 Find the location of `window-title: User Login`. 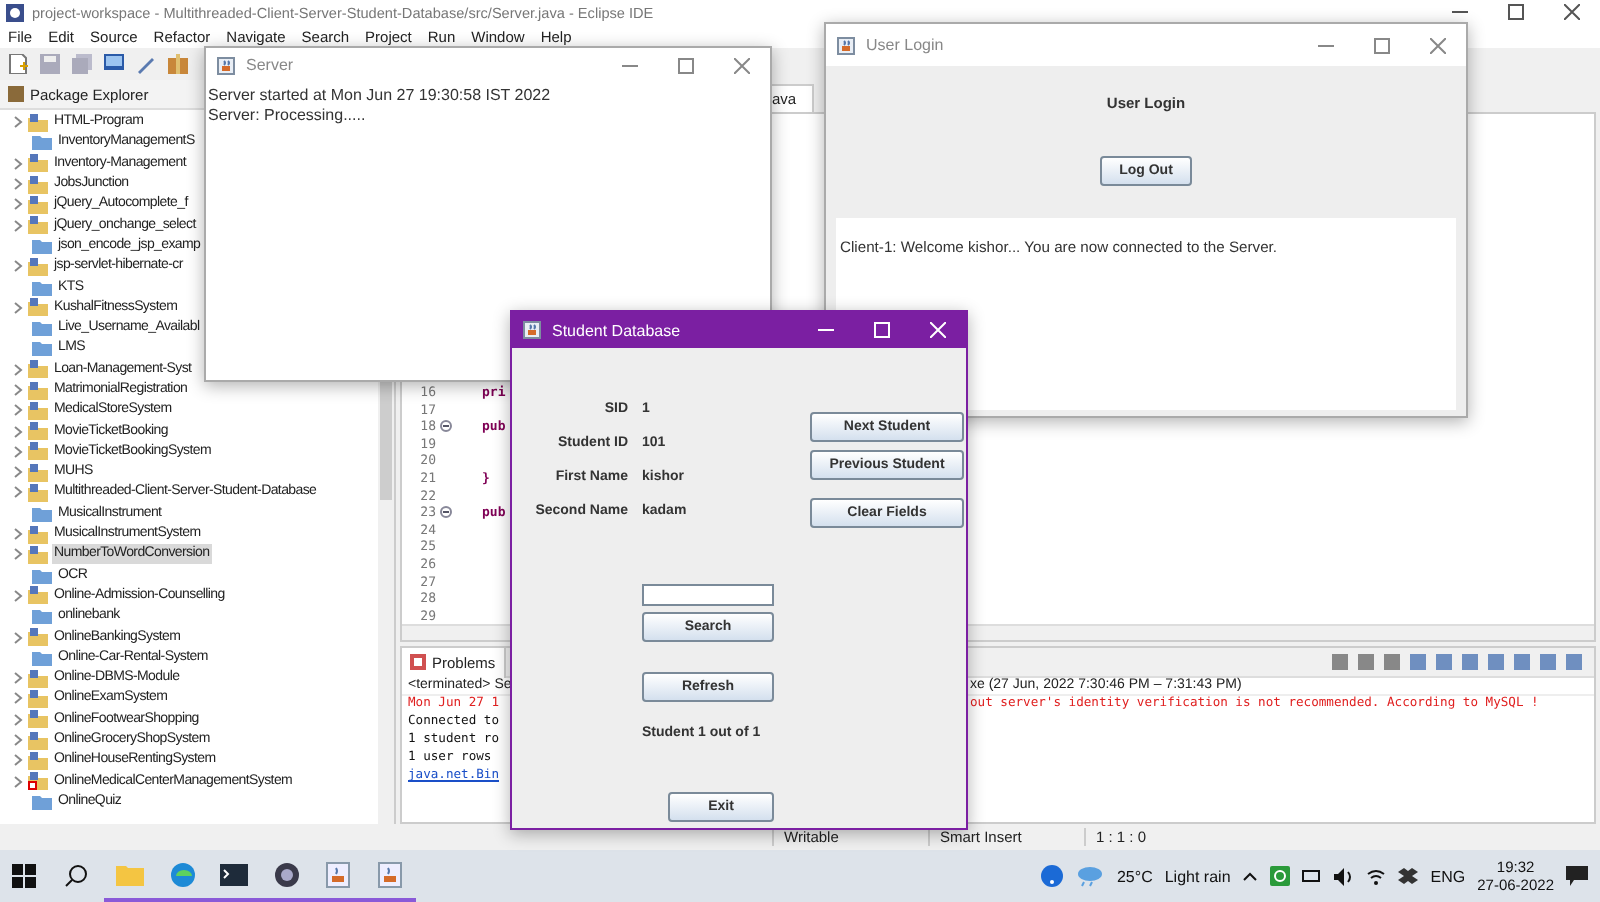

window-title: User Login is located at coordinates (906, 45).